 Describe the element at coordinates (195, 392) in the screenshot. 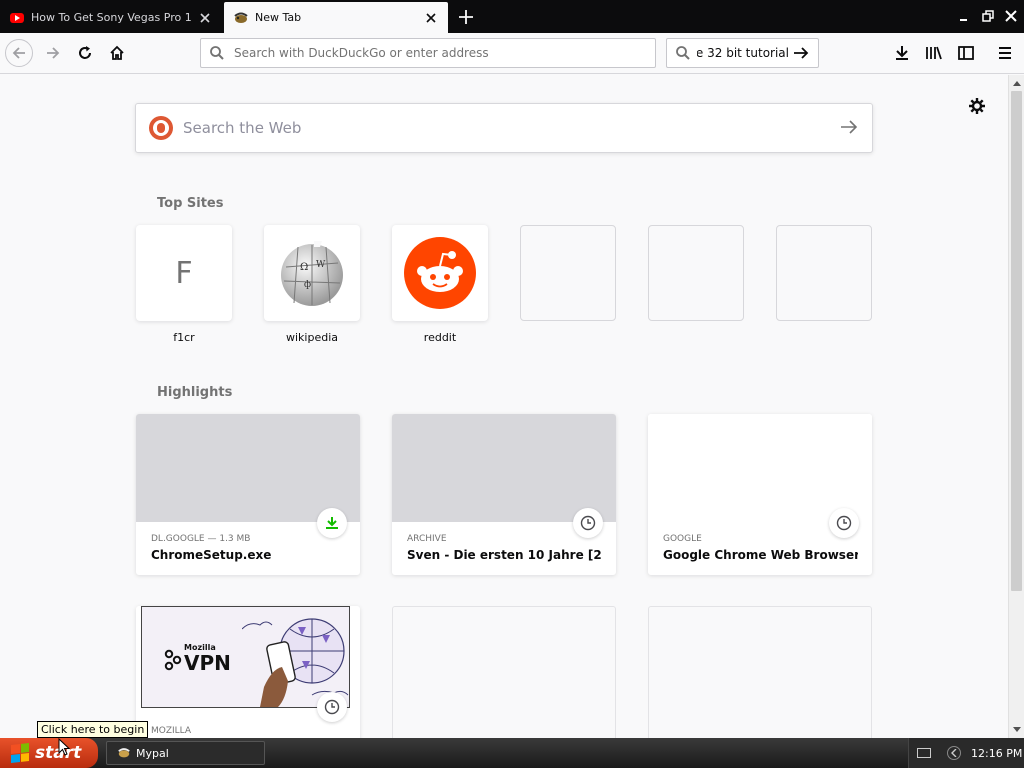

I see `highlights-heading: Highlights` at that location.